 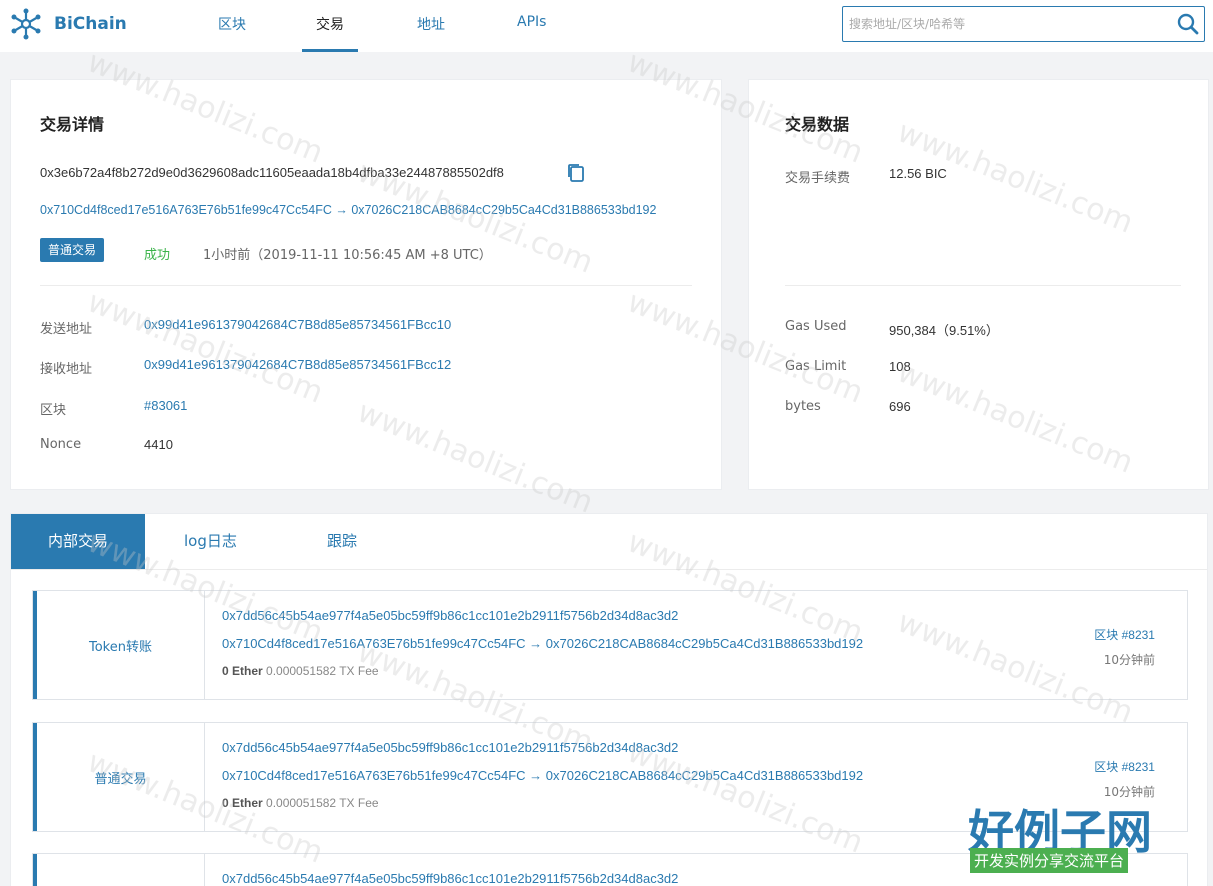 I want to click on gas-used-label: Gas Used, so click(x=816, y=326).